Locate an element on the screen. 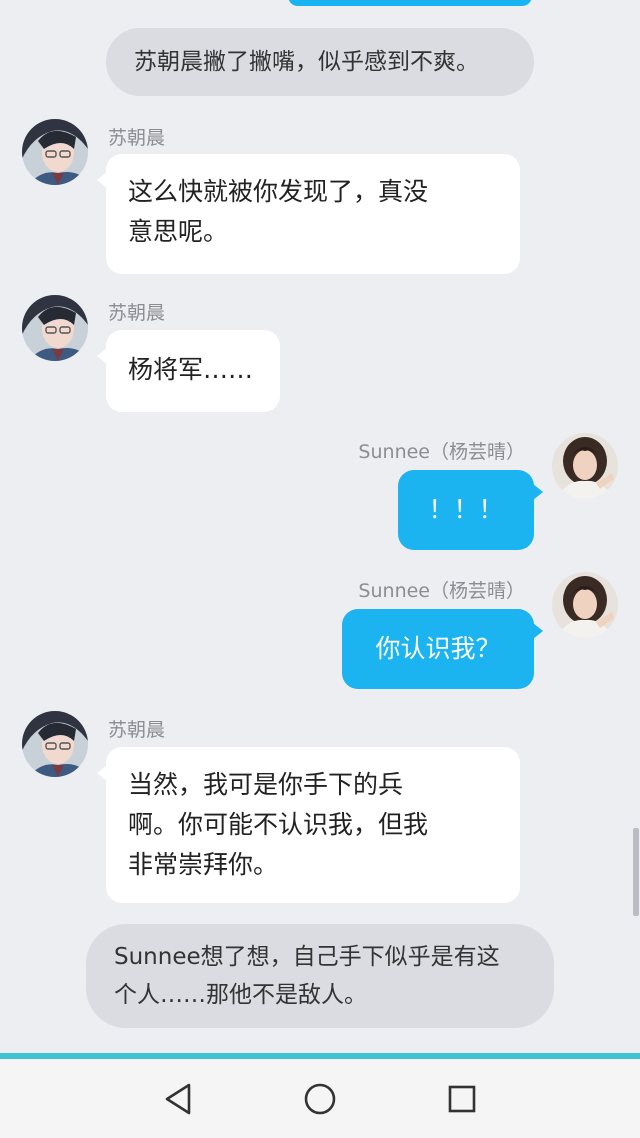 The height and width of the screenshot is (1138, 640). narration-text: 苏朝晨撇了撇嘴，似乎感到不爽。 is located at coordinates (306, 62).